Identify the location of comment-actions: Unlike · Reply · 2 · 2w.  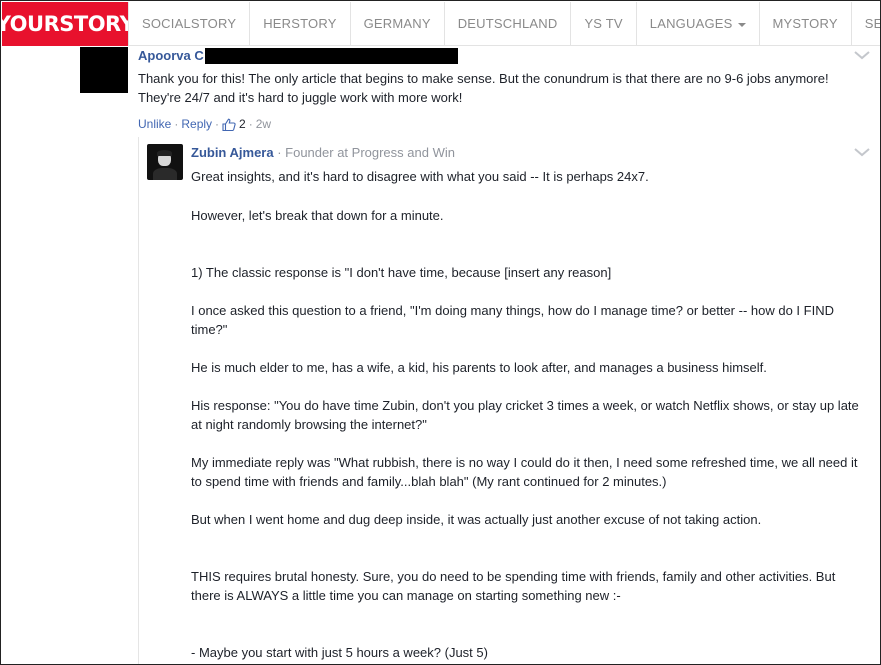
(204, 124).